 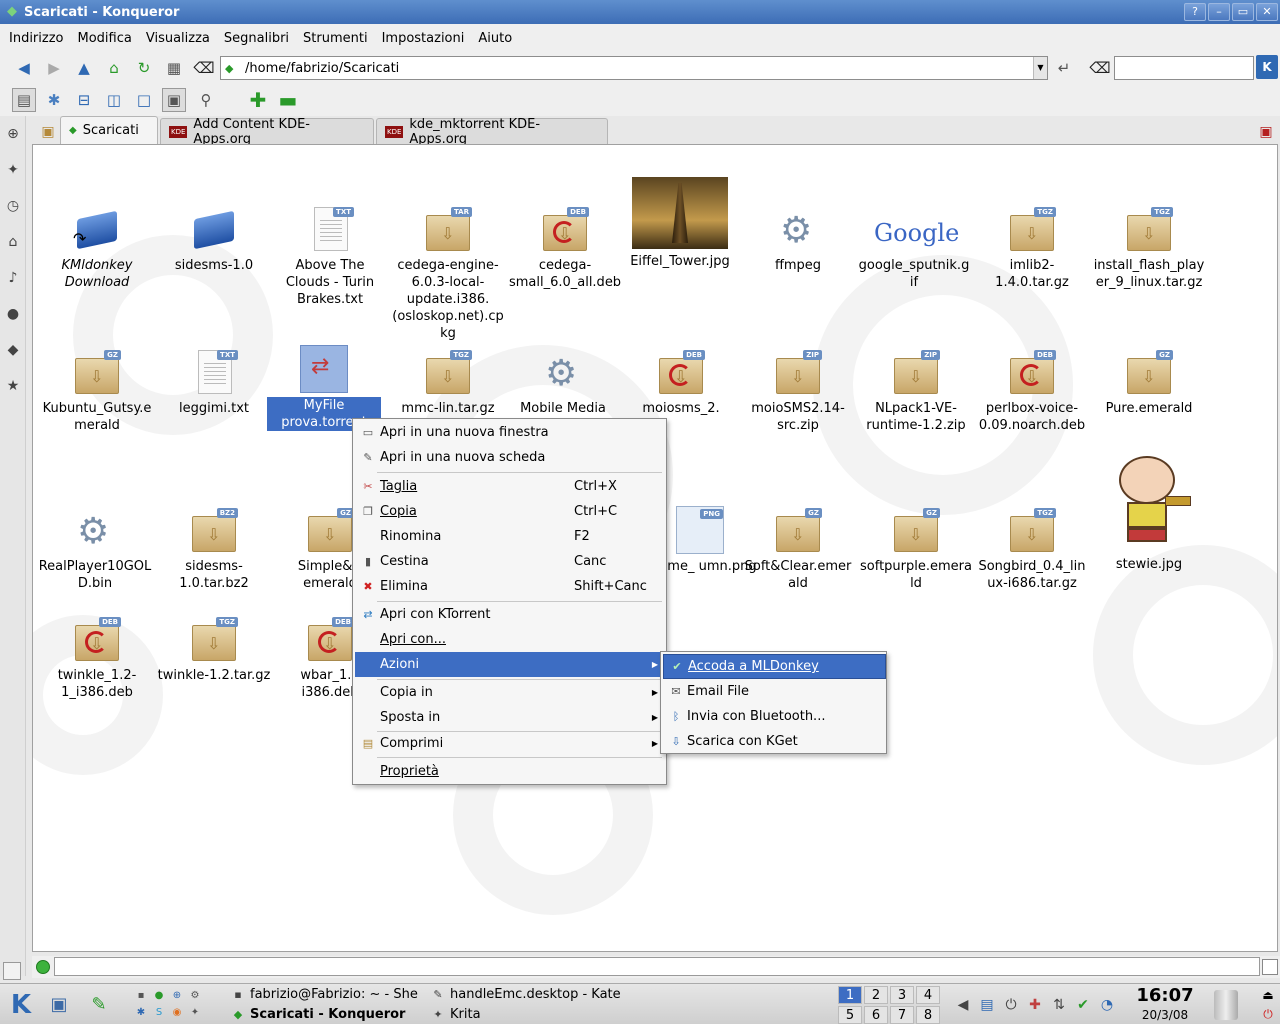 I want to click on menu-modifica: Modifica, so click(x=105, y=38).